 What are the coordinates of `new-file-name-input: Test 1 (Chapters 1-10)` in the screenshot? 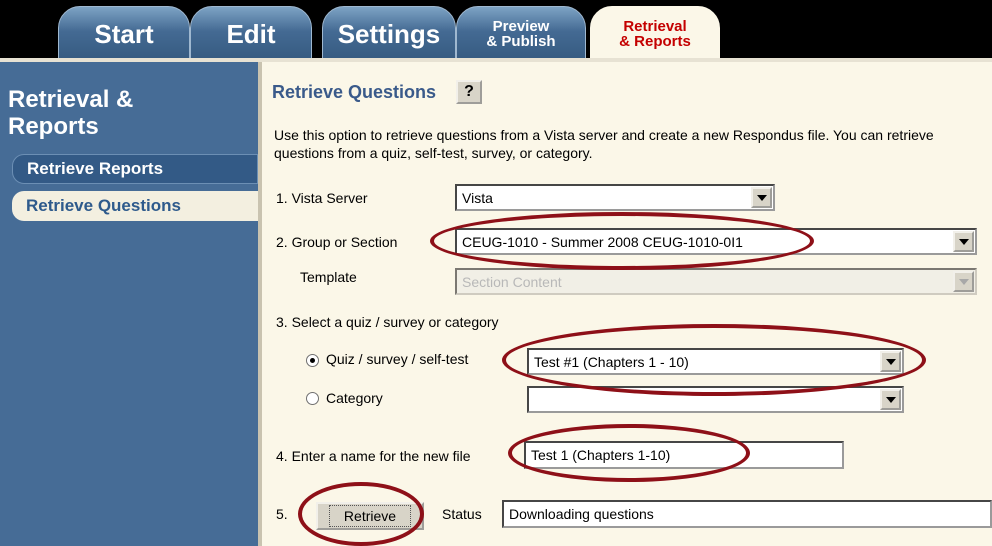 It's located at (684, 455).